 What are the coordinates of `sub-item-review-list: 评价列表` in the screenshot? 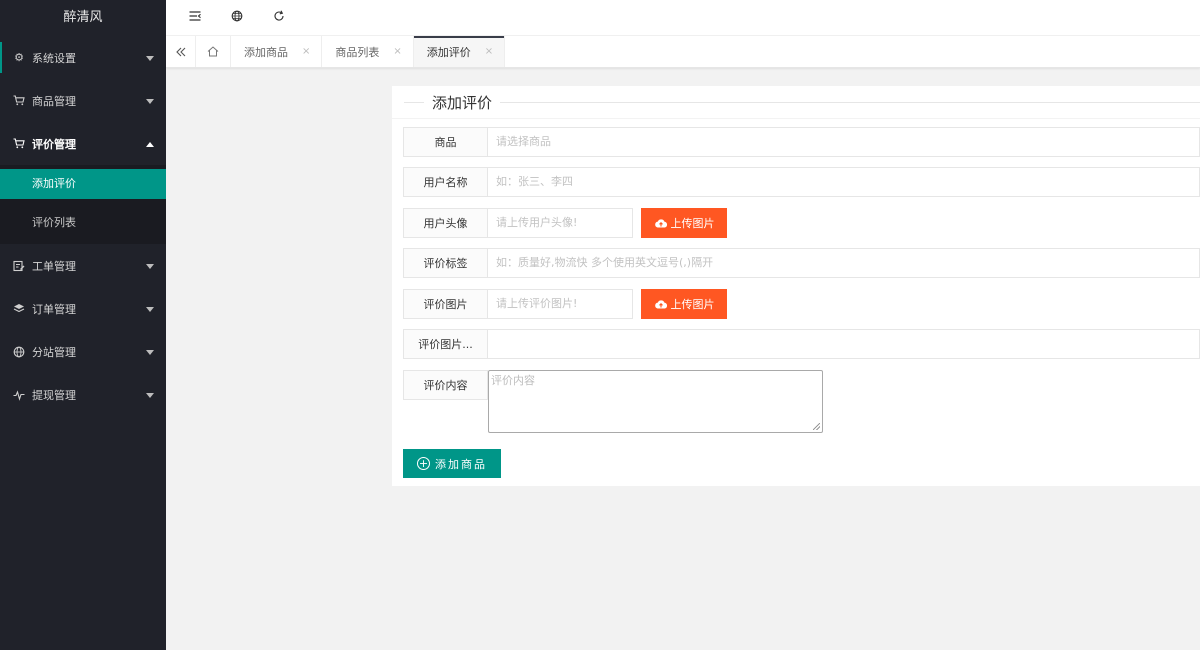 It's located at (83, 223).